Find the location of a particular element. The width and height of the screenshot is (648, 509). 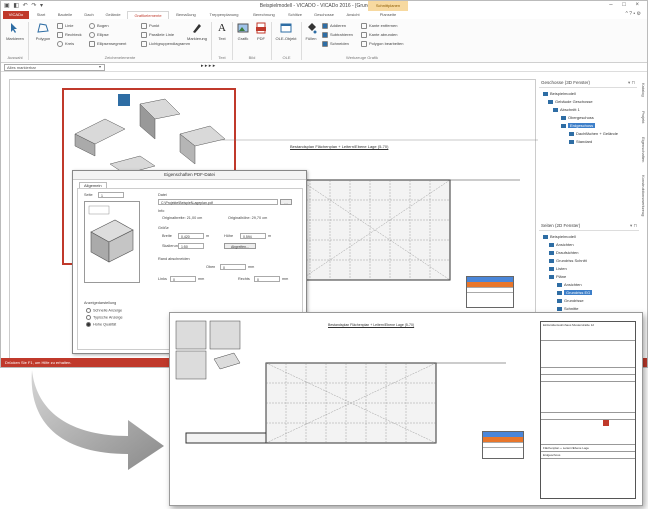

subtract-button: Subtrahieren is located at coordinates (337, 35).